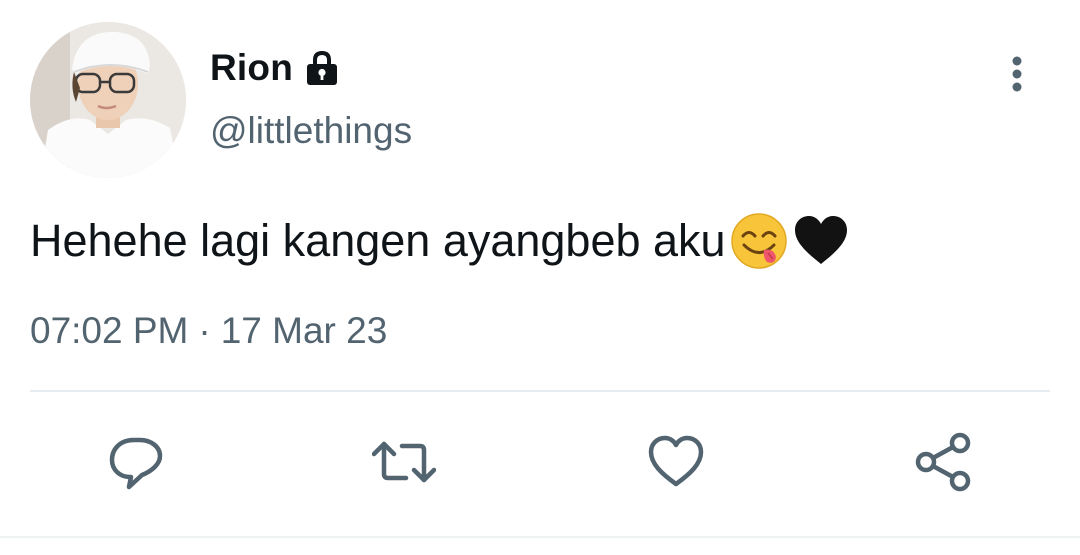 The width and height of the screenshot is (1080, 555). What do you see at coordinates (759, 241) in the screenshot?
I see `face-savoring-food-emoji` at bounding box center [759, 241].